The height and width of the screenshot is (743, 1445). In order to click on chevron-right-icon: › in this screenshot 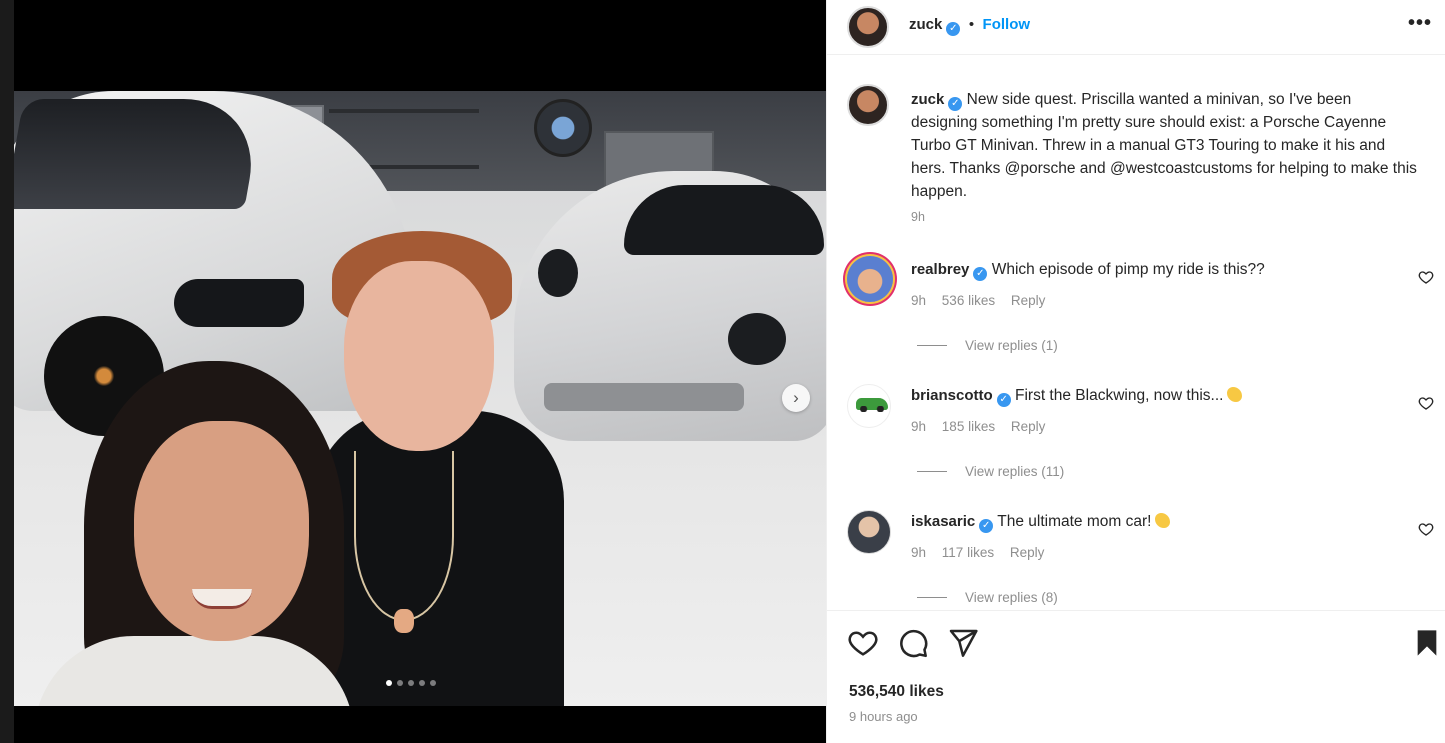, I will do `click(796, 397)`.